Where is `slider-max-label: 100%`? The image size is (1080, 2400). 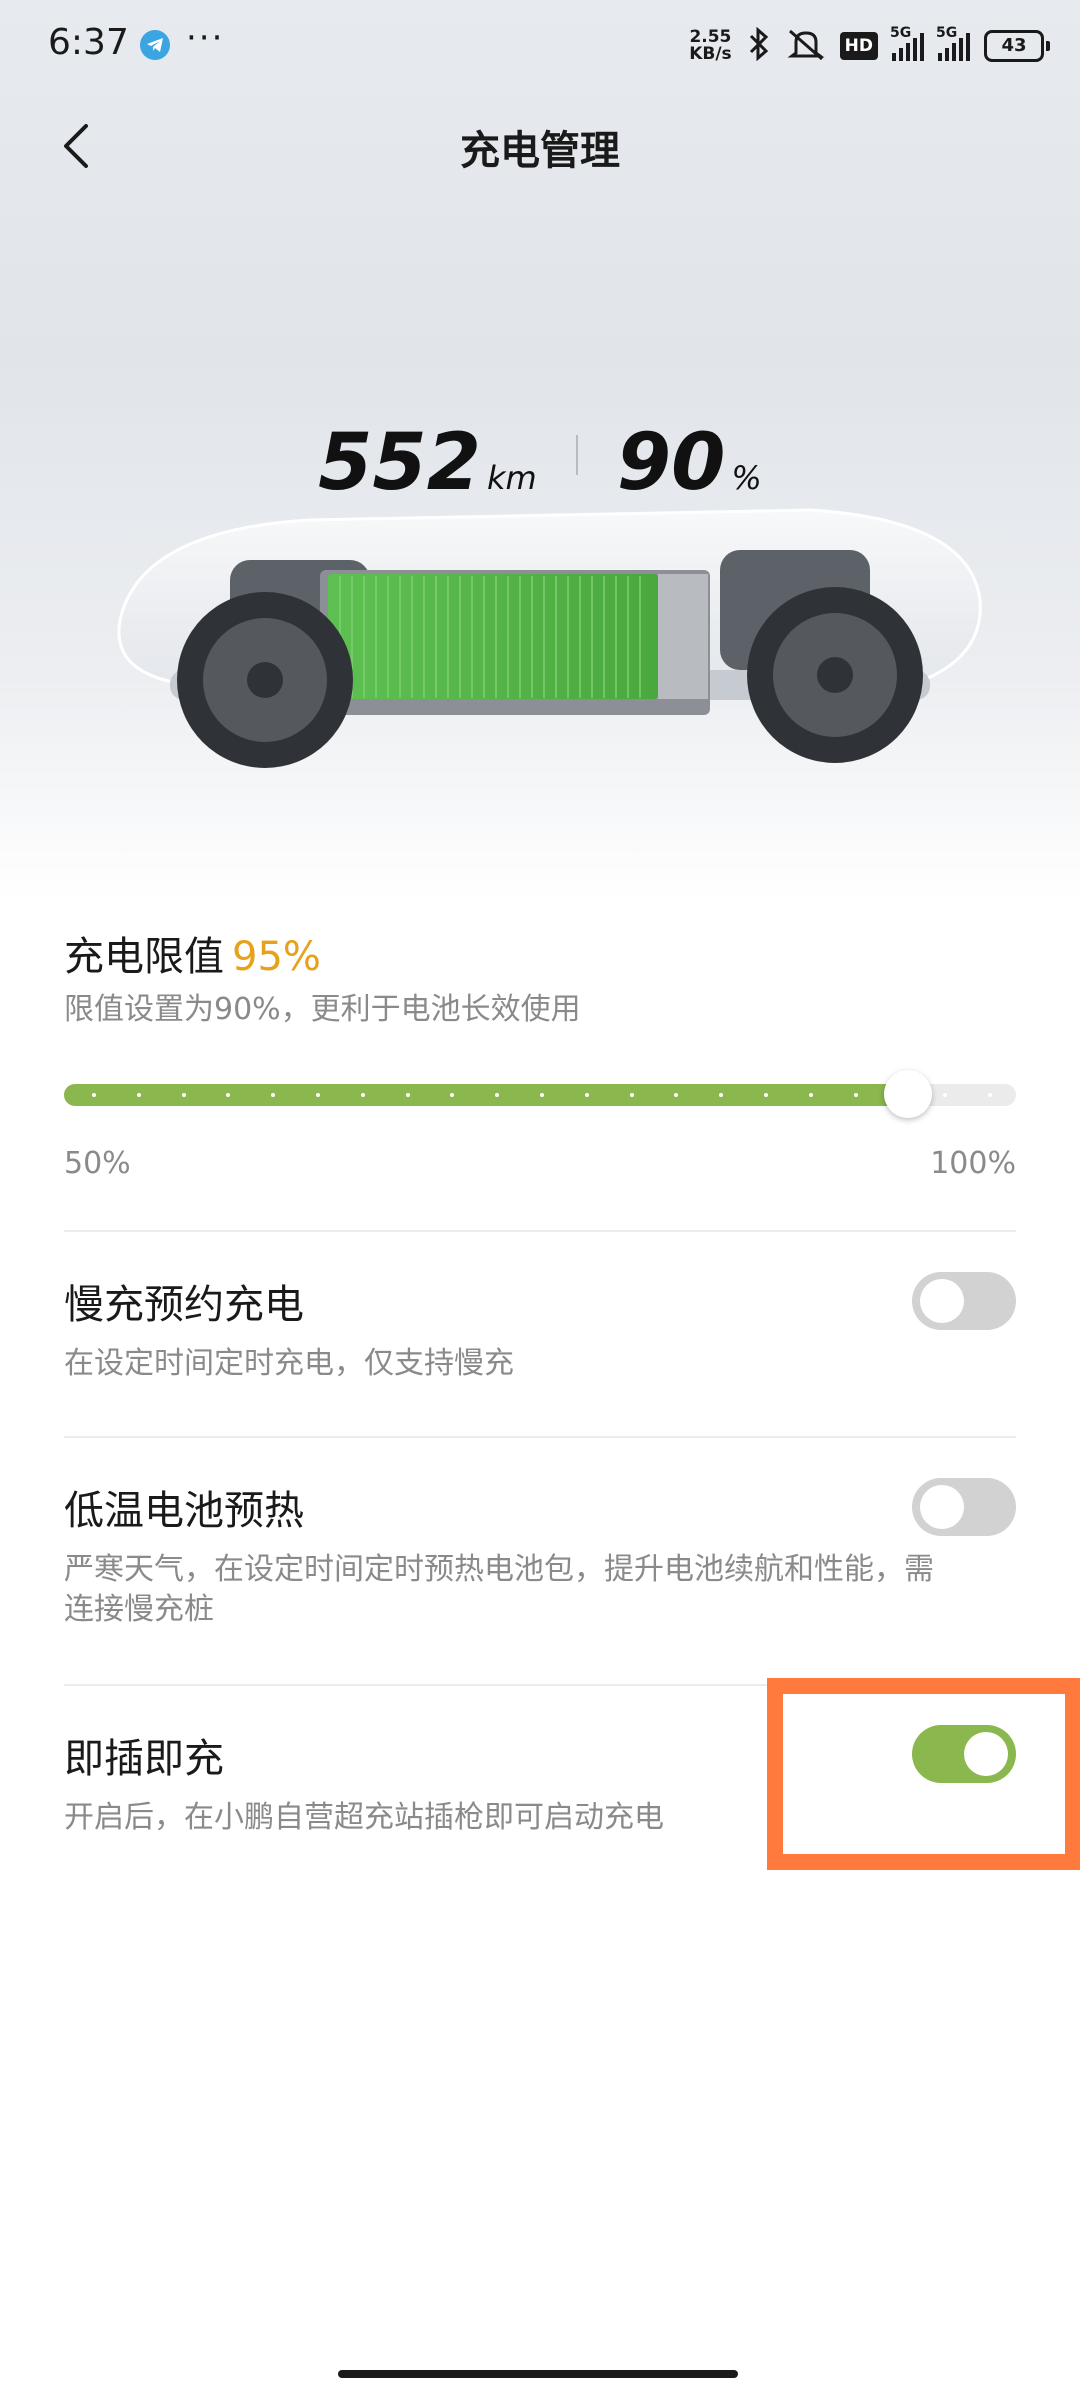 slider-max-label: 100% is located at coordinates (973, 1163).